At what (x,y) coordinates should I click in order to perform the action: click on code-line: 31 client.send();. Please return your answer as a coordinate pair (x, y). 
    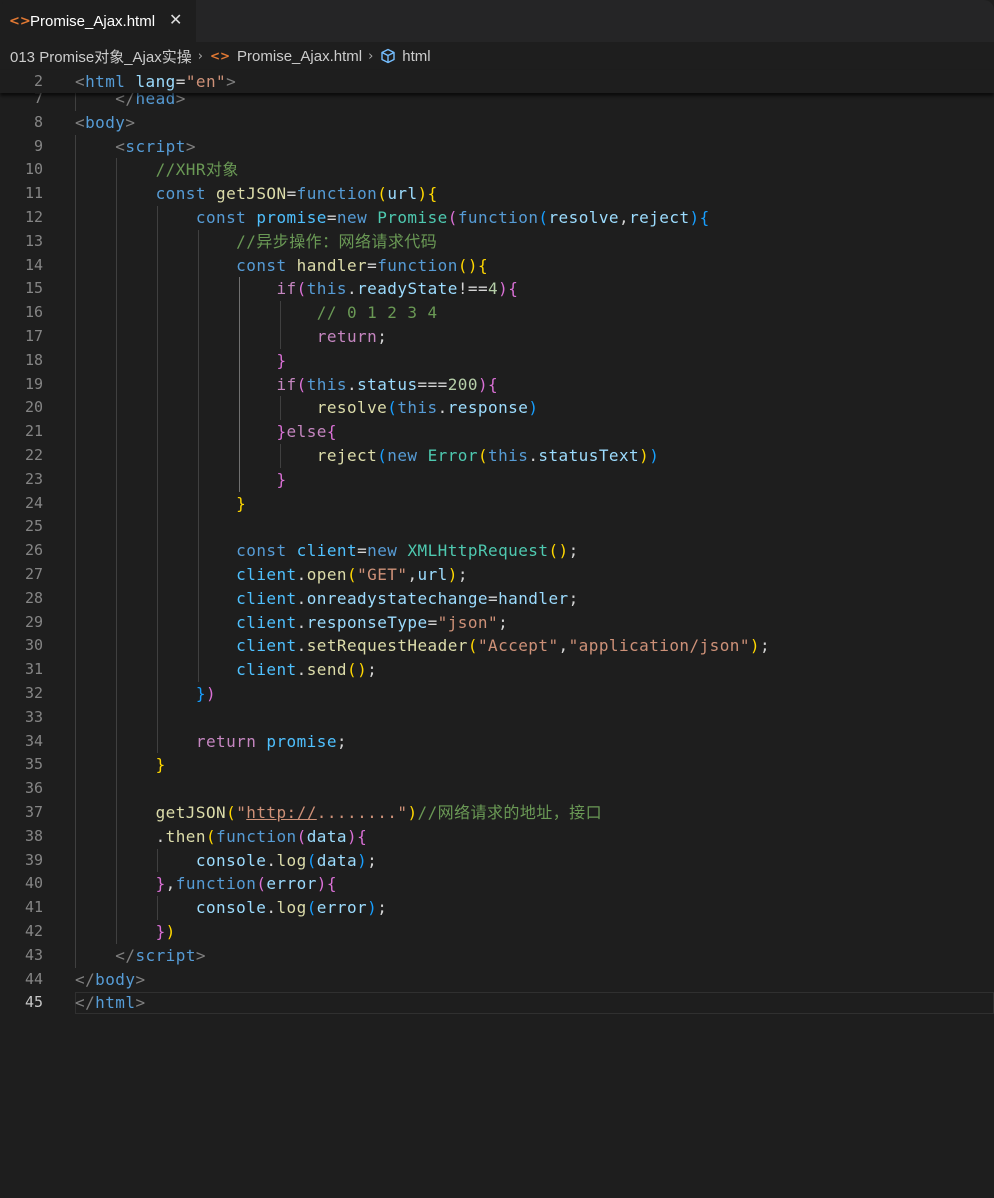
    Looking at the image, I should click on (497, 670).